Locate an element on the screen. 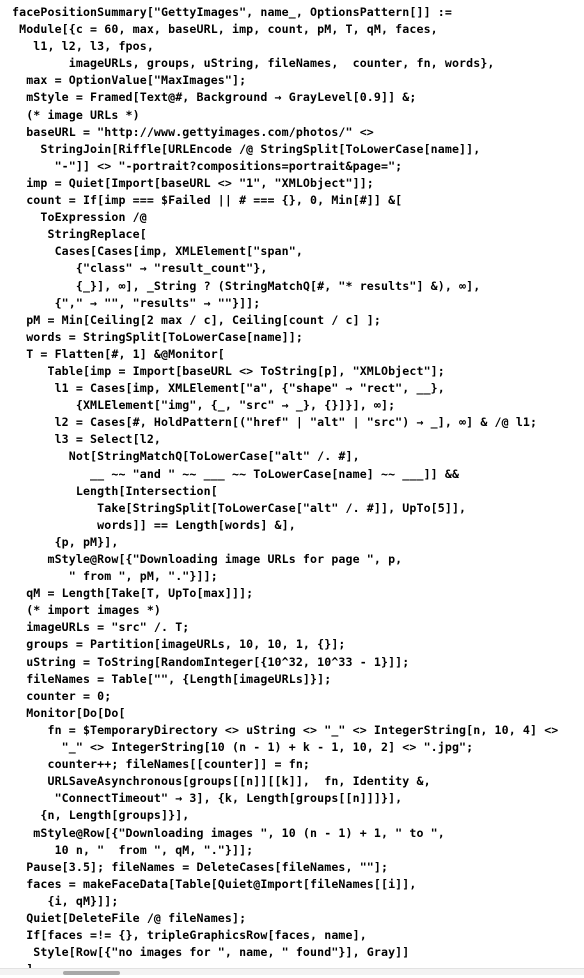 The width and height of the screenshot is (584, 978). code-line: l1, l2, l3, fpos, is located at coordinates (83, 46).